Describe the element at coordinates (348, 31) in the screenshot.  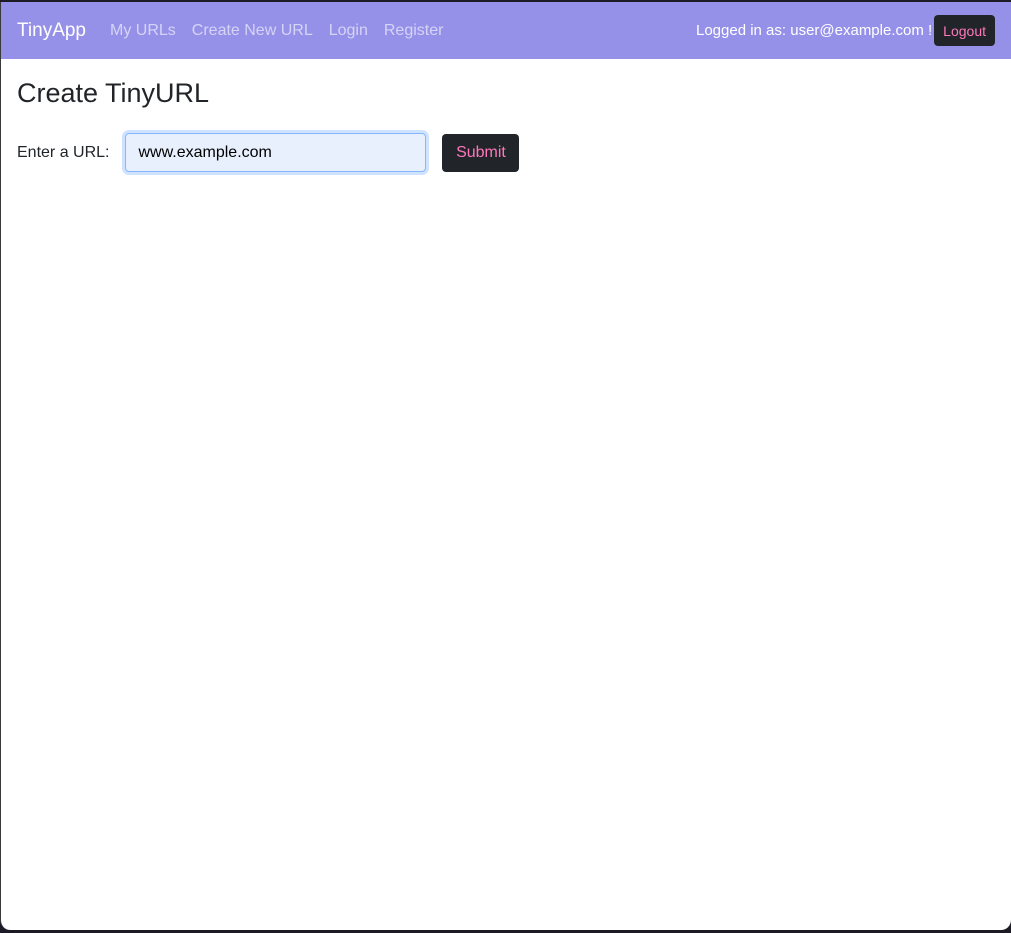
I see `nav-link-login: Login` at that location.